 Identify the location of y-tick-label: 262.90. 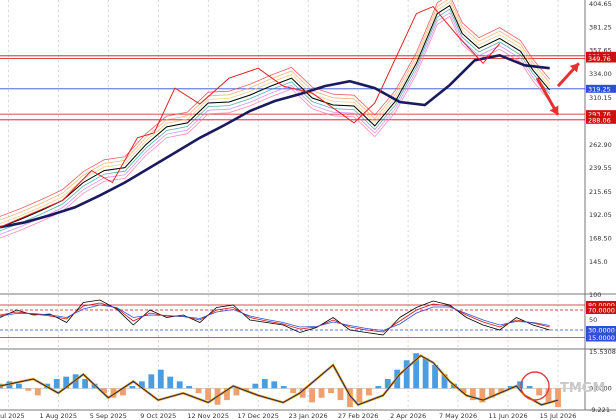
(600, 145).